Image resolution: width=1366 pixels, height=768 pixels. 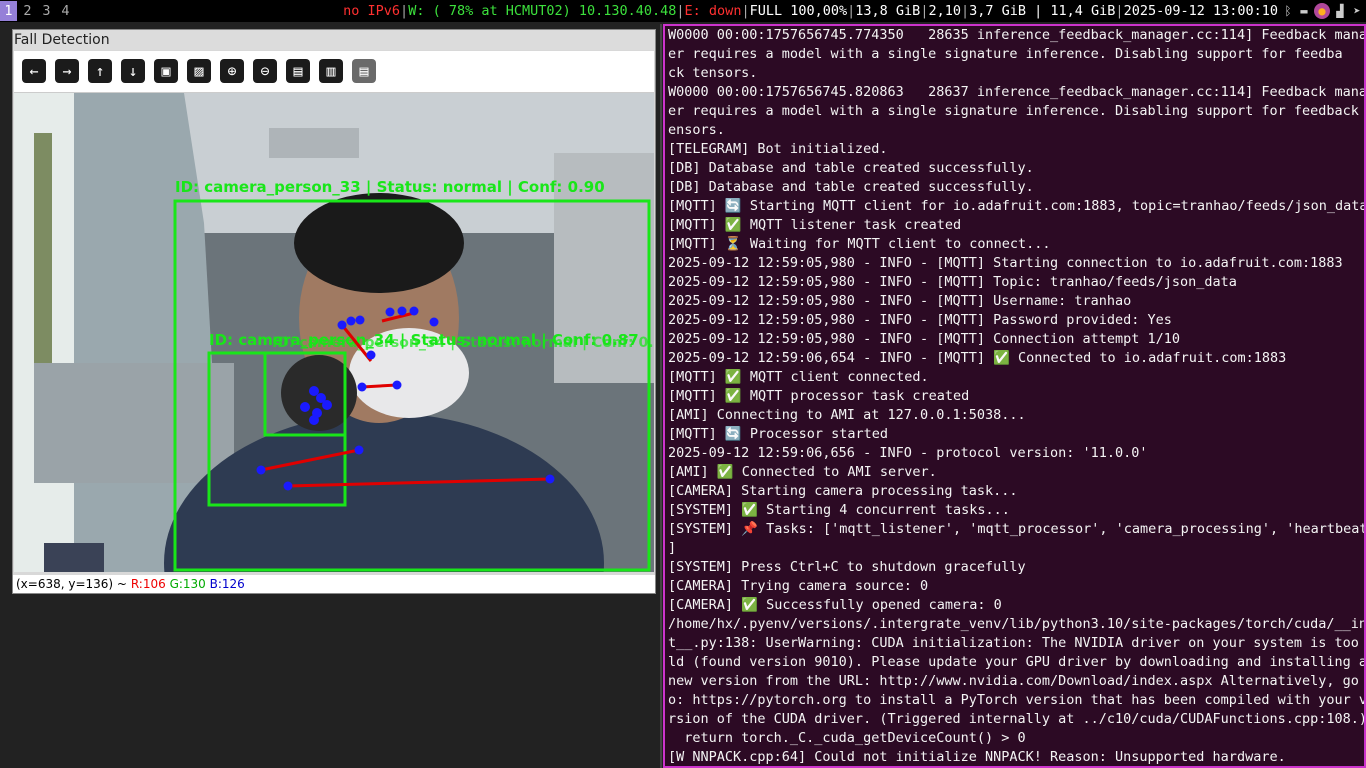 What do you see at coordinates (944, 11) in the screenshot?
I see `load-status: 2,10` at bounding box center [944, 11].